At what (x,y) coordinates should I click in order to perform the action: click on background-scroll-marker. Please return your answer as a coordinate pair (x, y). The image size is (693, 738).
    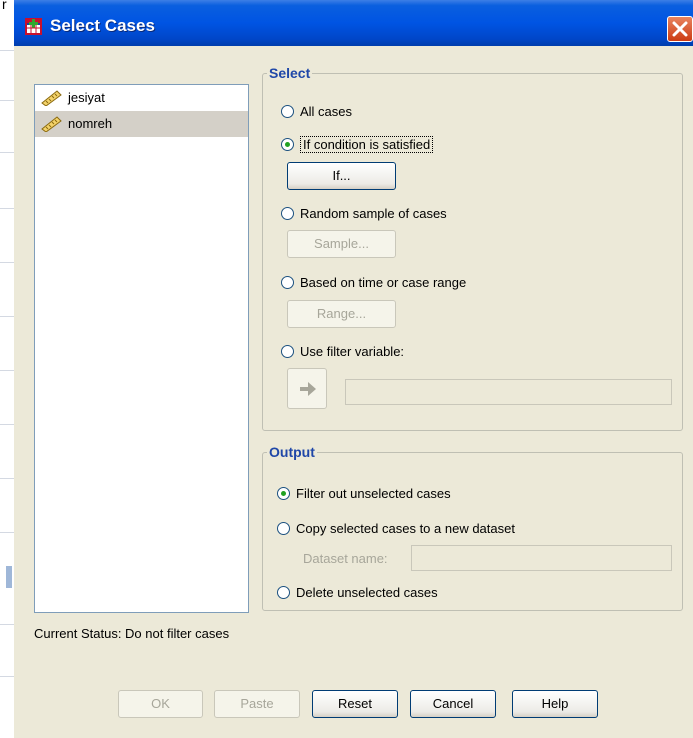
    Looking at the image, I should click on (9, 577).